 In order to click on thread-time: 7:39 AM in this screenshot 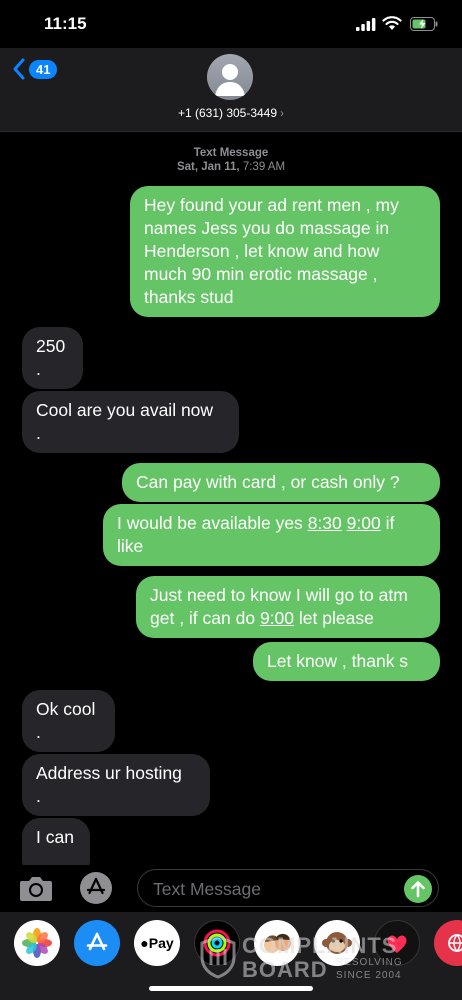, I will do `click(264, 167)`.